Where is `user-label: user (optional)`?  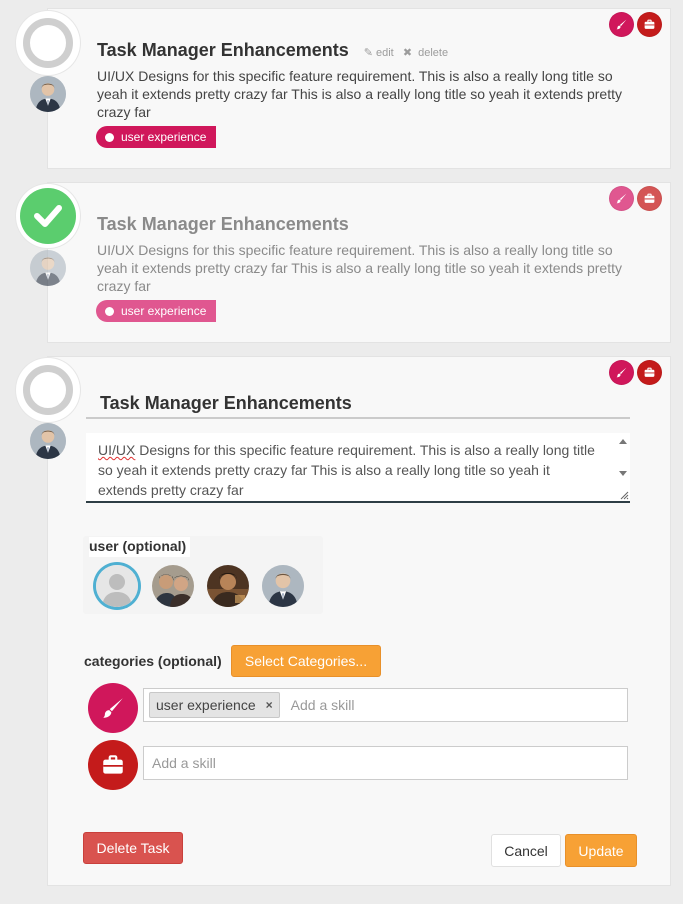
user-label: user (optional) is located at coordinates (140, 547).